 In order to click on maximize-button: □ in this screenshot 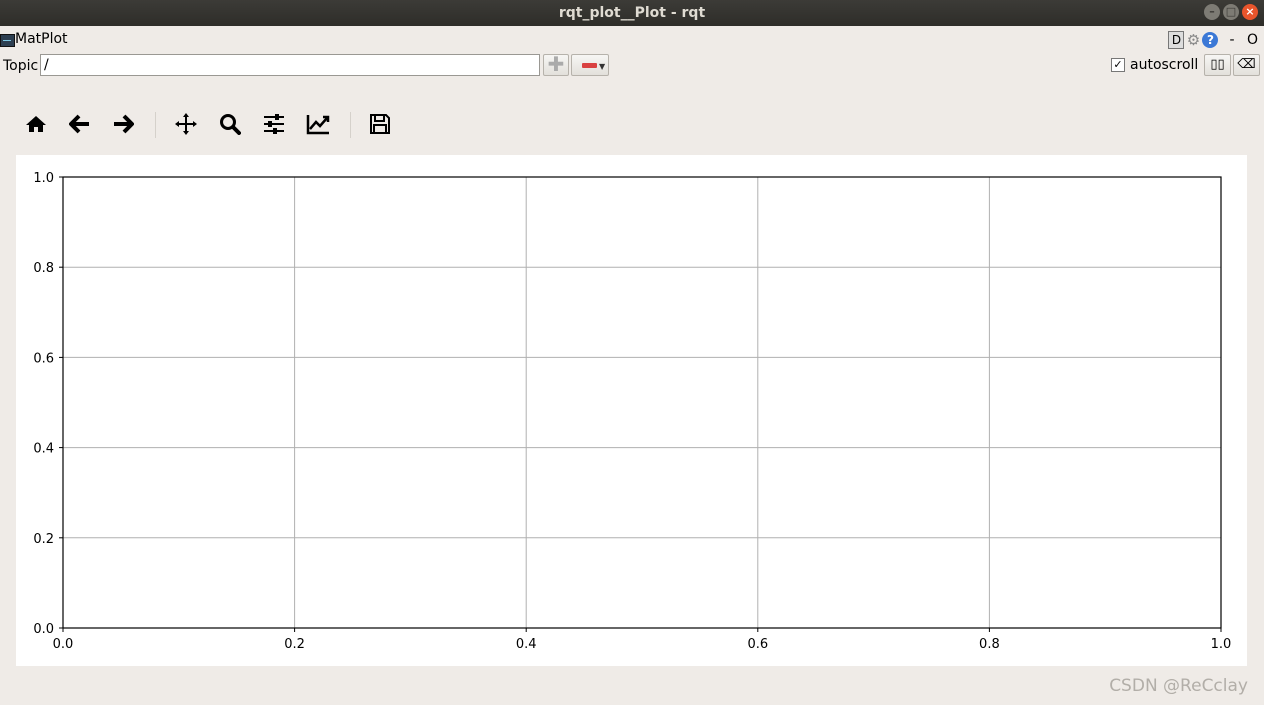, I will do `click(1231, 12)`.